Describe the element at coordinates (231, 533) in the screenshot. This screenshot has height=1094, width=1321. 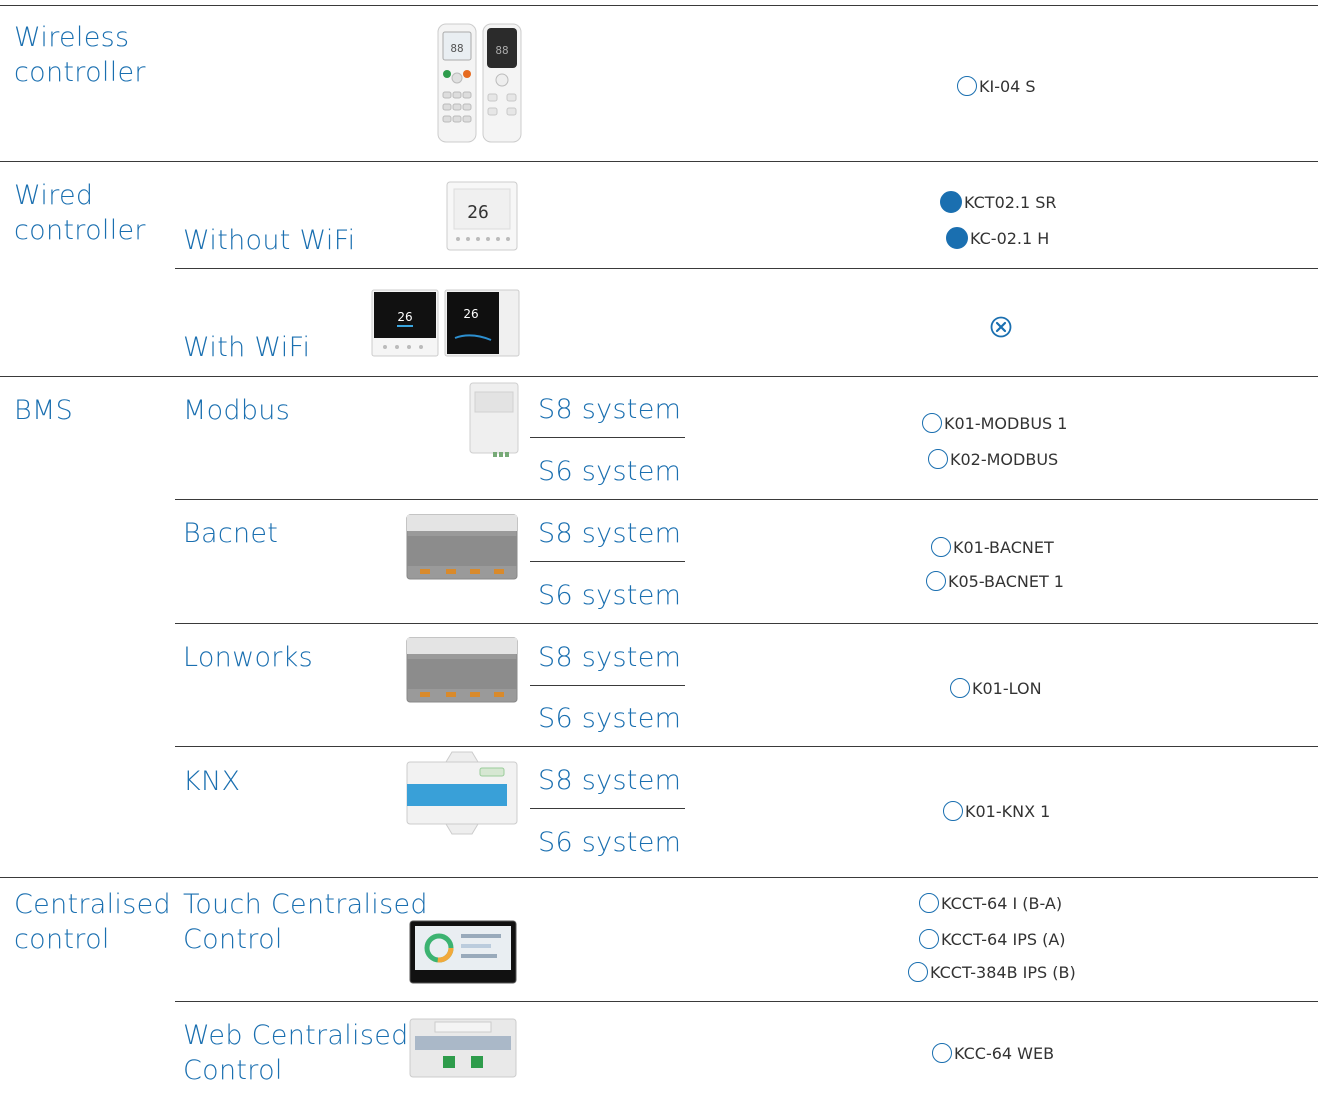
I see `label-bacnet: Bacnet` at that location.